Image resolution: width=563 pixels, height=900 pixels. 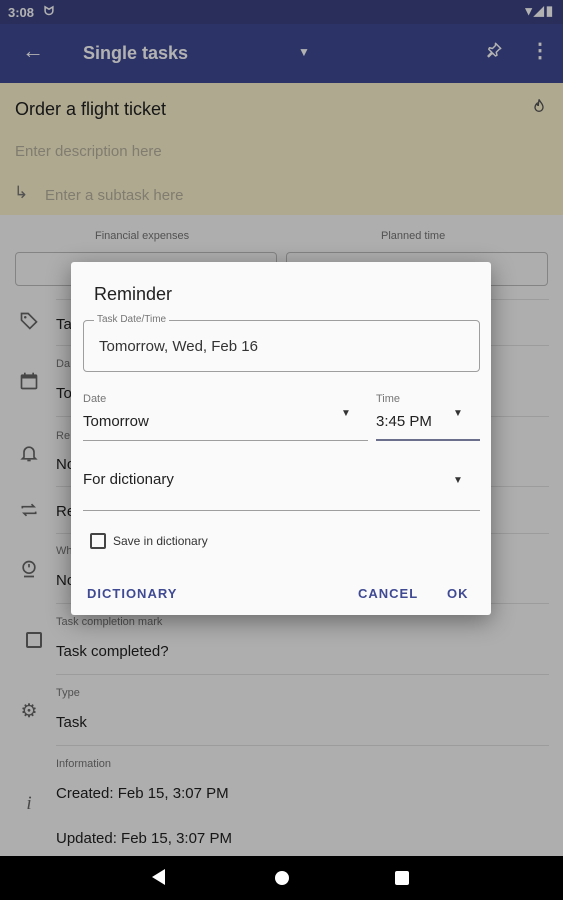 What do you see at coordinates (178, 346) in the screenshot?
I see `task-datetime-value: Tomorrow, Wed, Feb 16` at bounding box center [178, 346].